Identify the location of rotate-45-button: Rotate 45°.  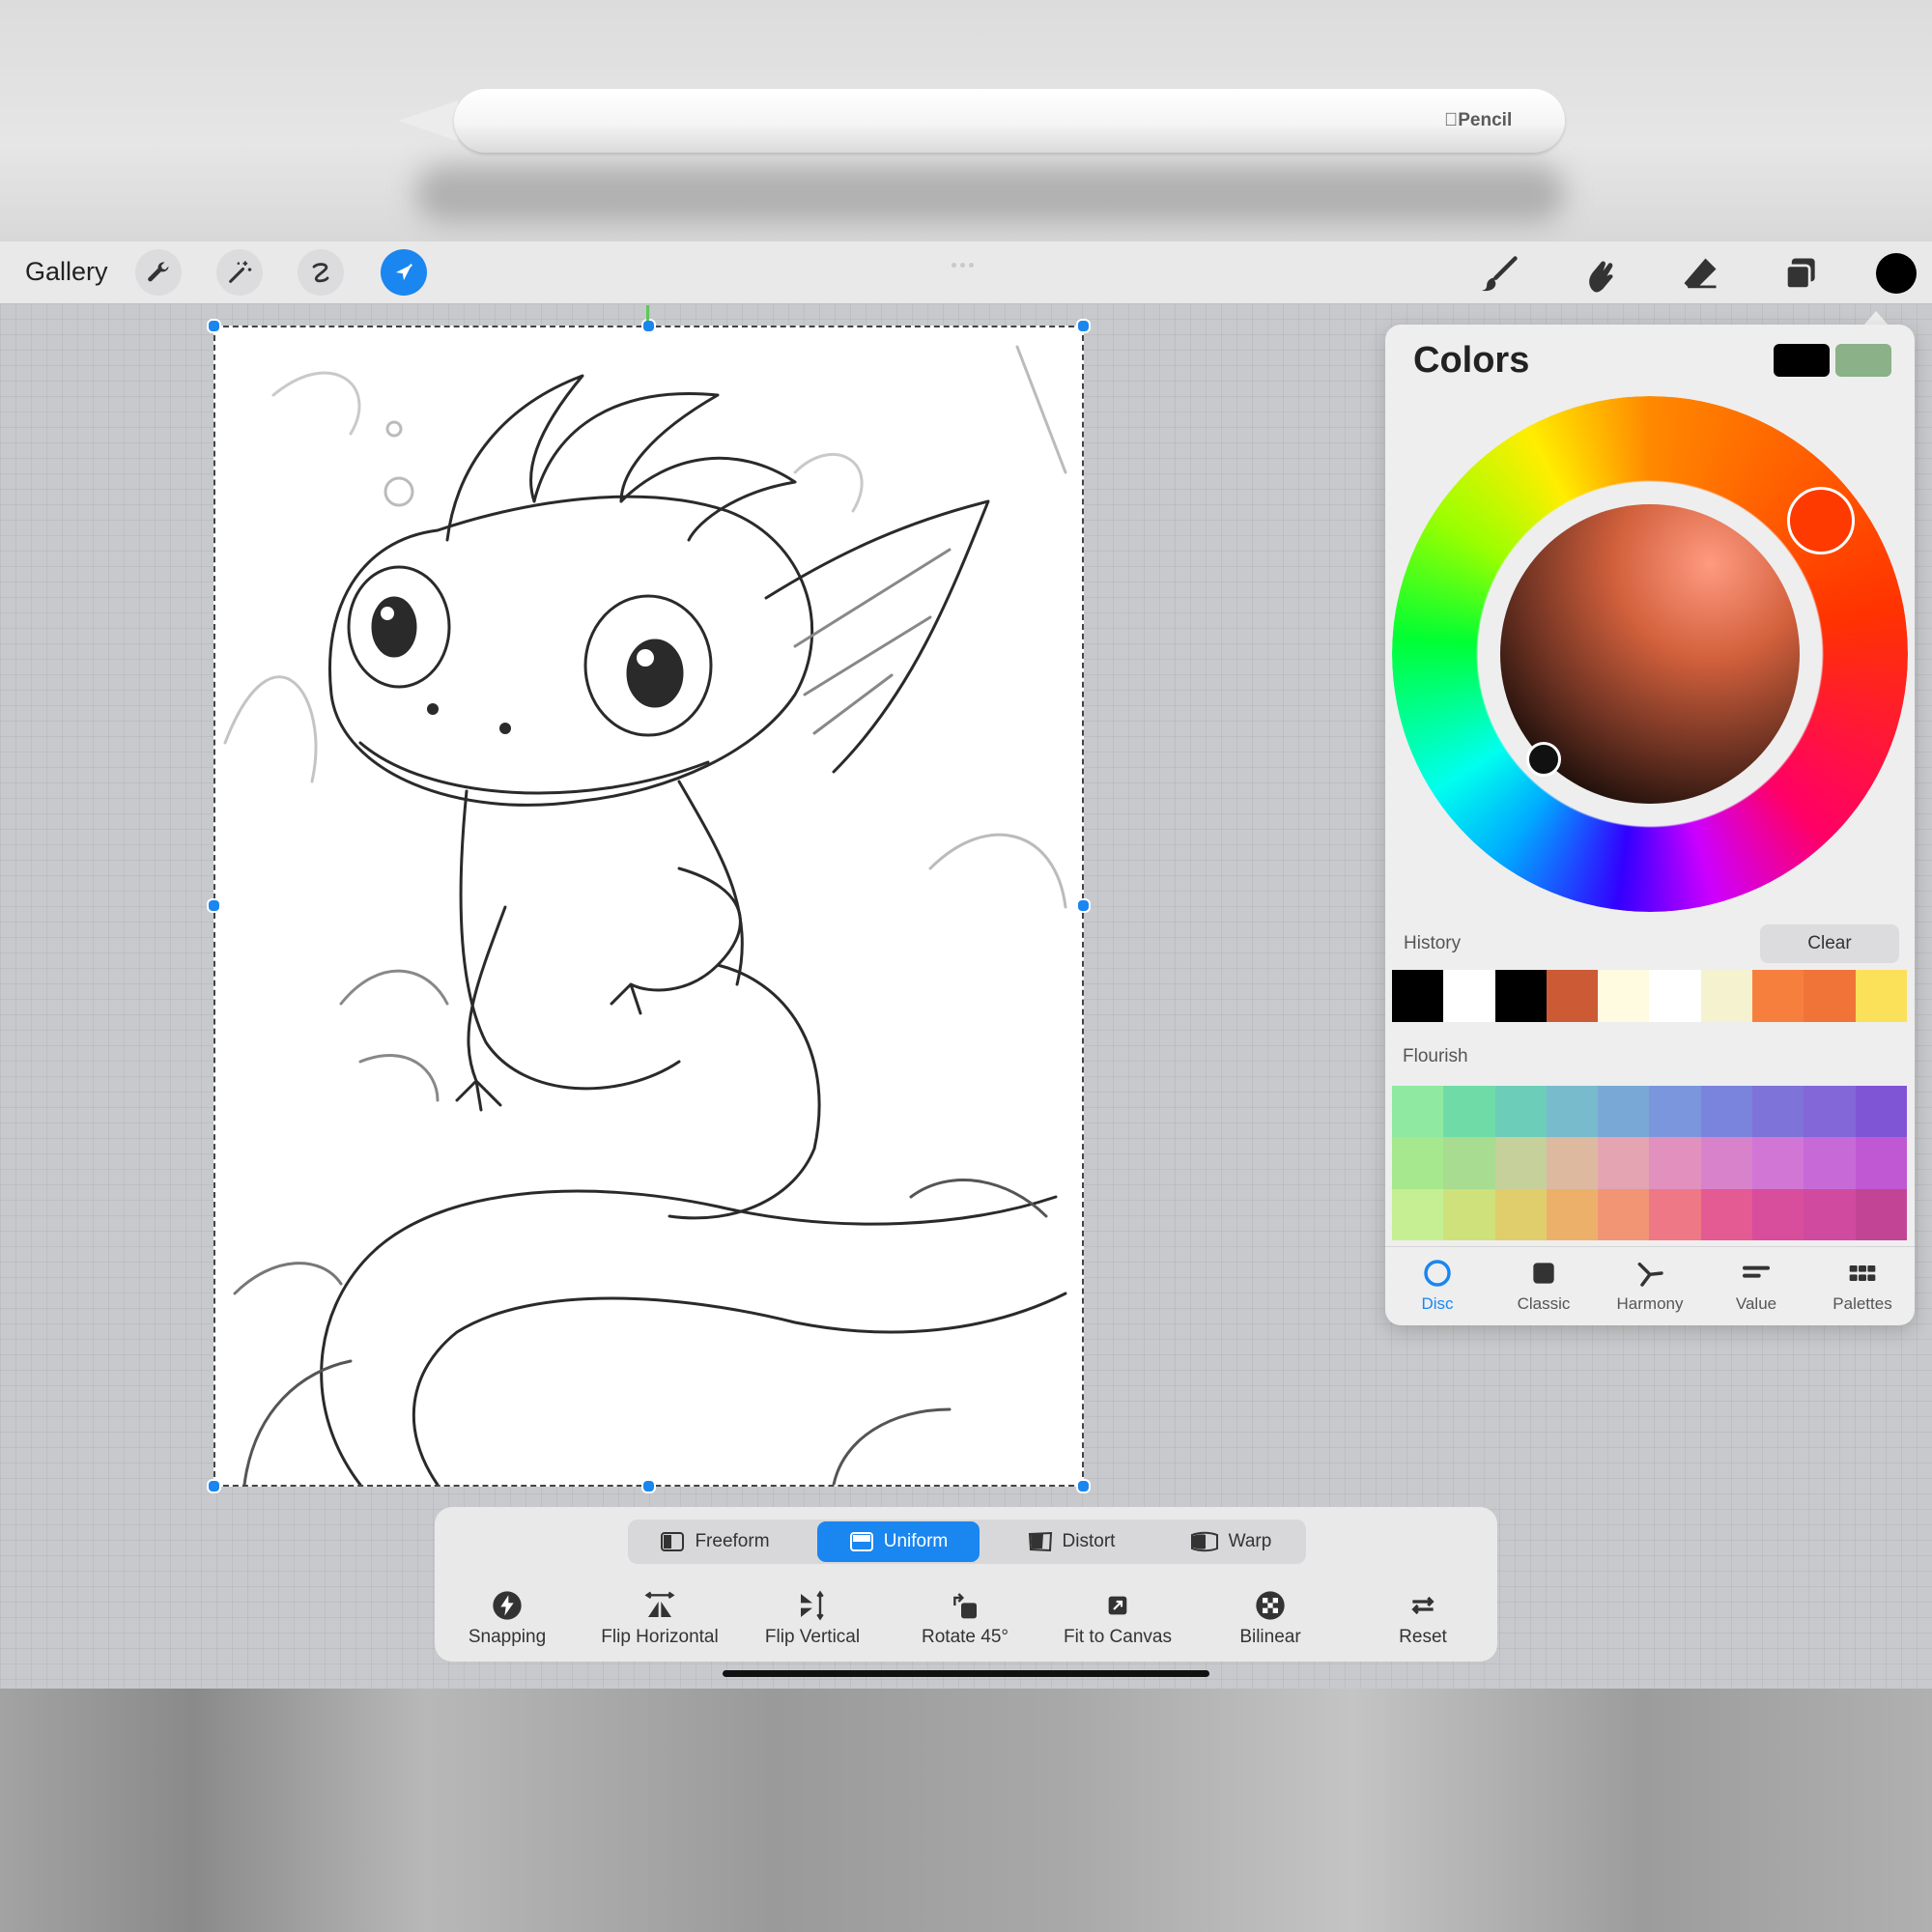
(965, 1619).